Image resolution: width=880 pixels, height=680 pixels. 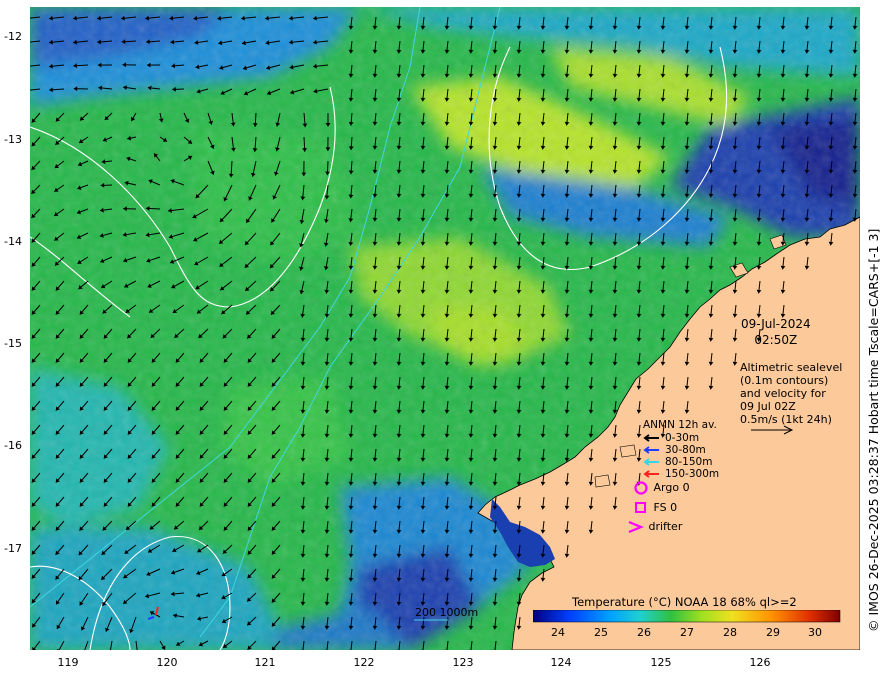 I want to click on colorbar-tick: 27, so click(x=687, y=632).